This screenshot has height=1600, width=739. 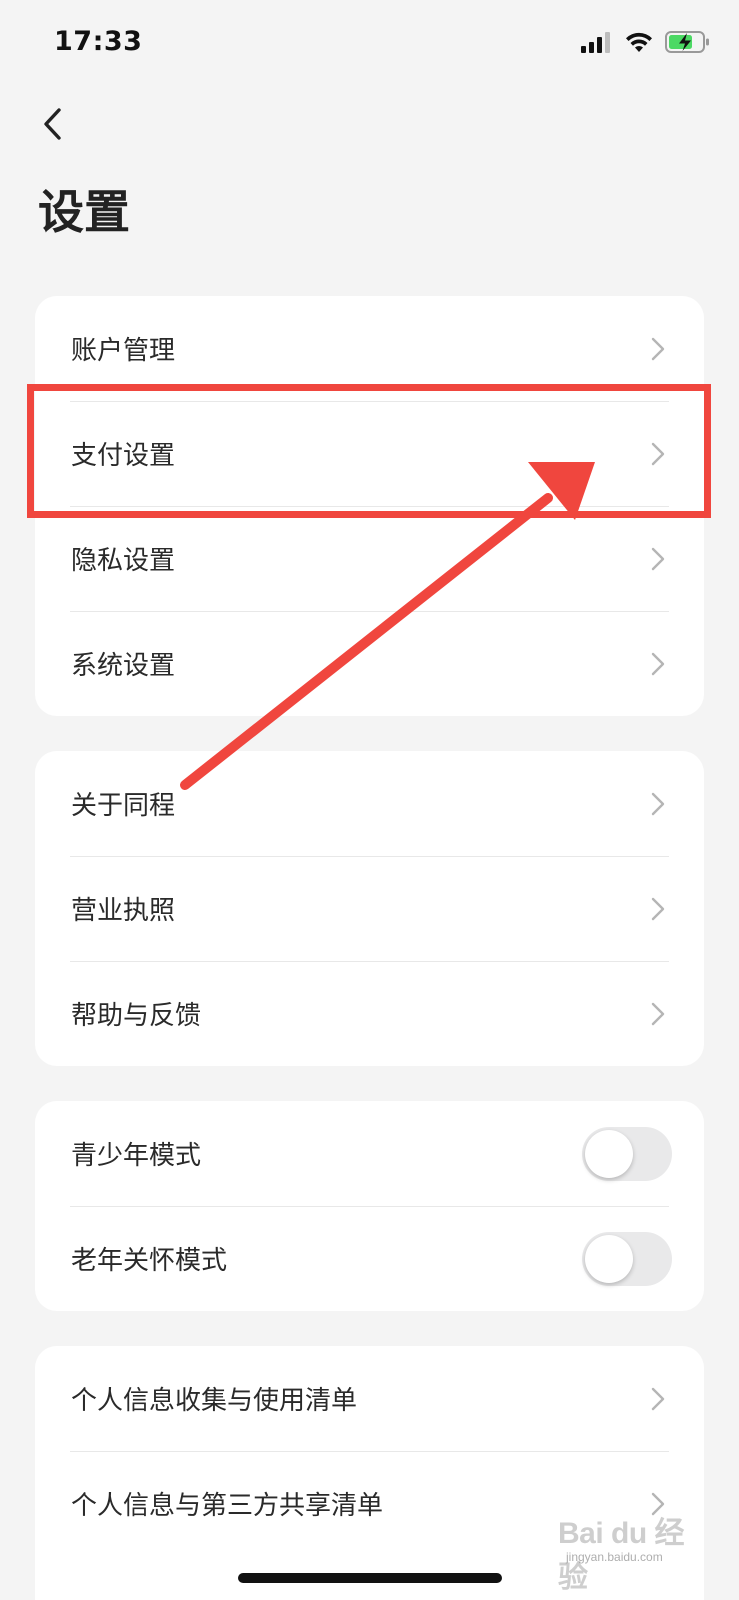 I want to click on status-time: 17:33, so click(x=98, y=41).